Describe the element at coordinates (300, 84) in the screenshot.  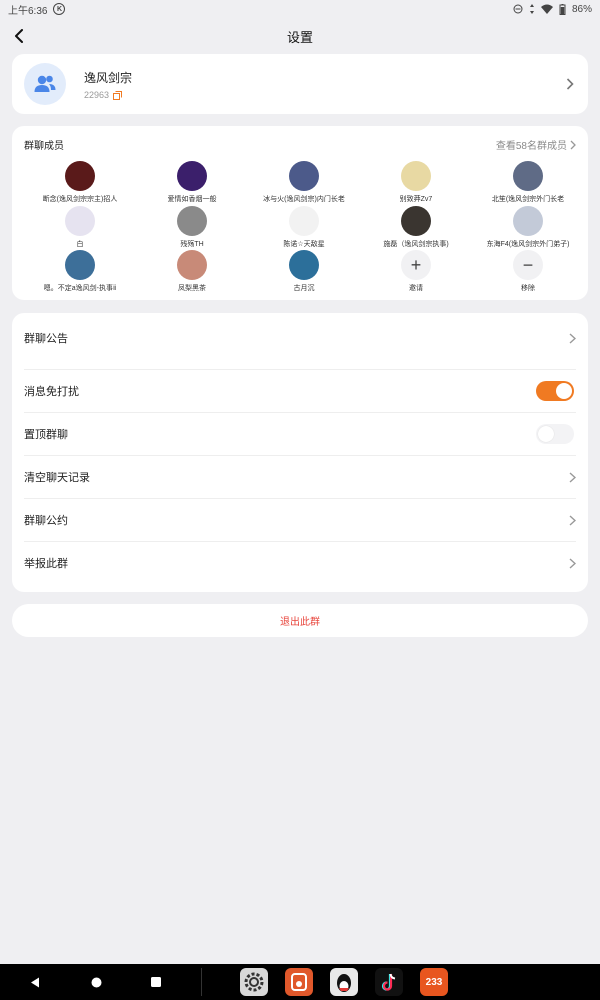
I see `group-profile-card: 逸风剑宗 22963` at that location.